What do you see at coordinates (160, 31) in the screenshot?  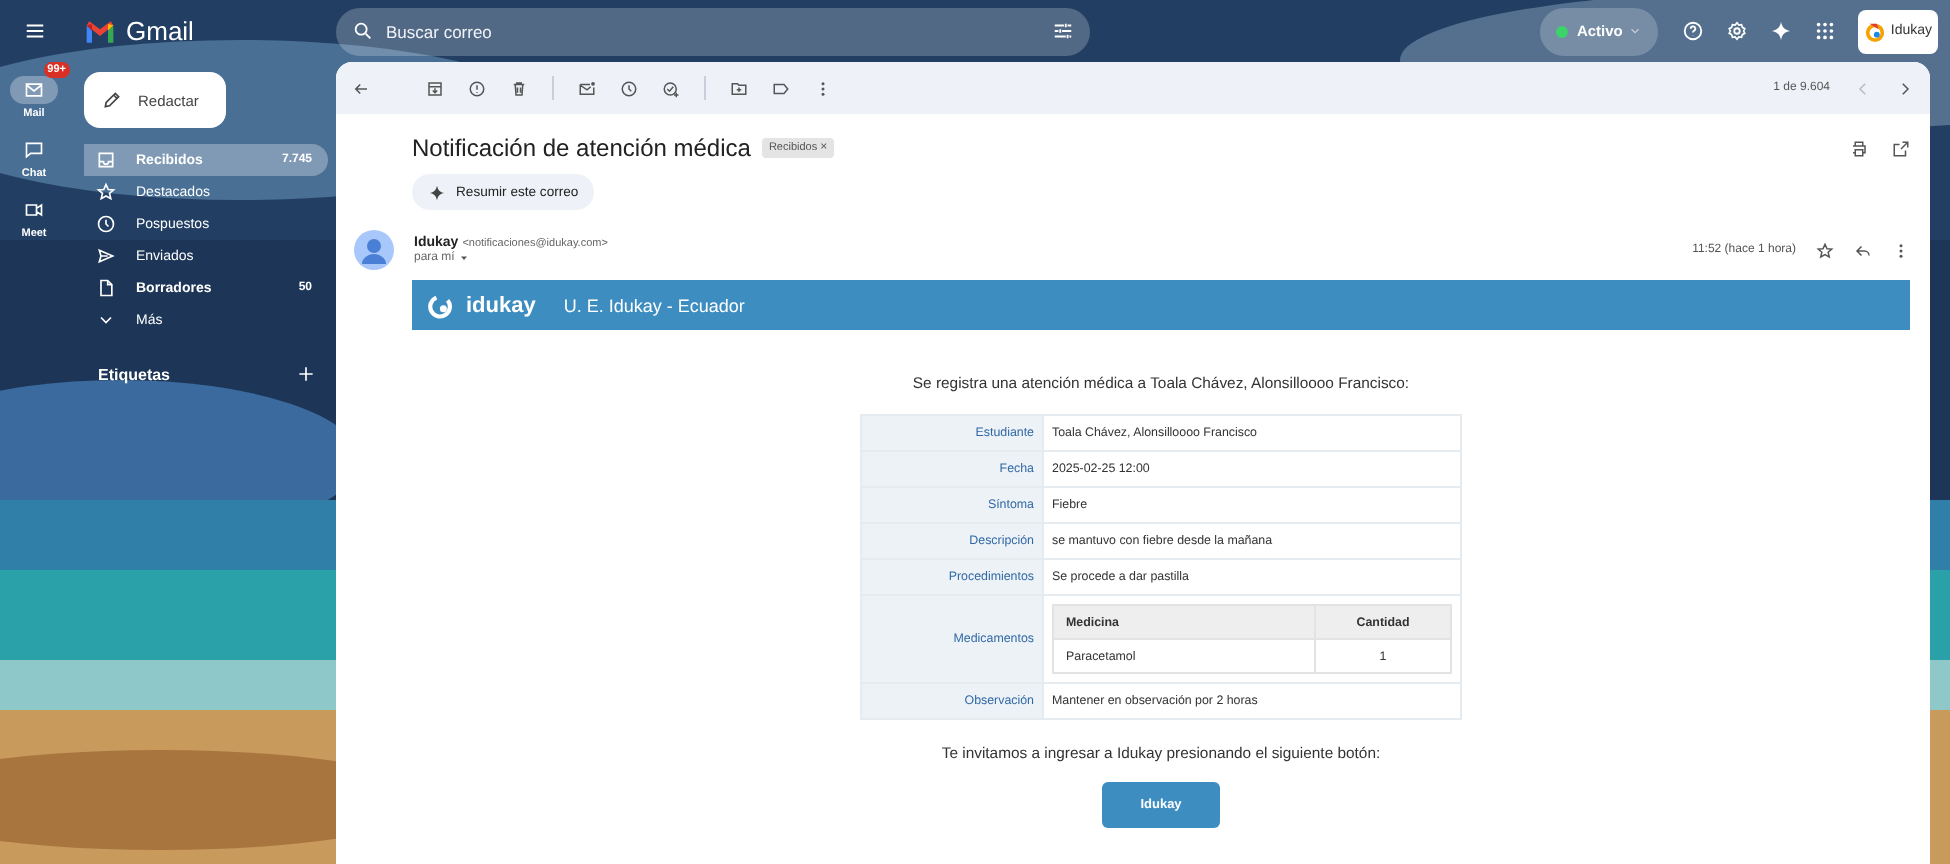 I see `app-name: Gmail` at bounding box center [160, 31].